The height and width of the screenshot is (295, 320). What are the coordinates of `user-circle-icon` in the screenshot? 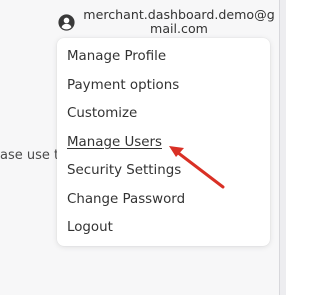 It's located at (66, 22).